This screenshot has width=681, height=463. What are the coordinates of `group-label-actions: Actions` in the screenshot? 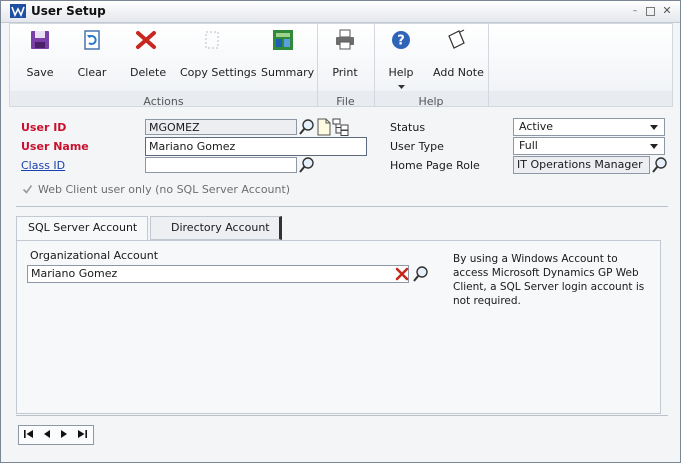 It's located at (163, 101).